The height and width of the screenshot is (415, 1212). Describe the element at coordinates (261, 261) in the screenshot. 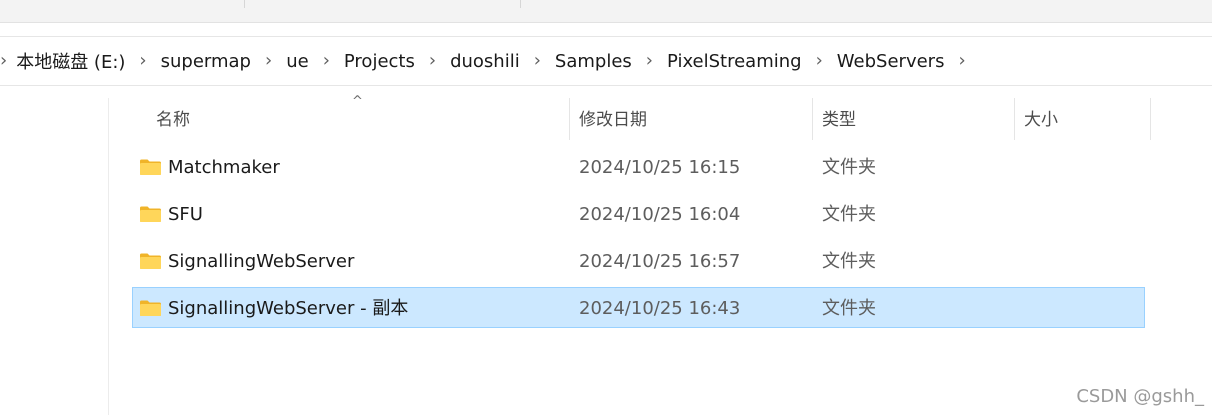

I see `file-name: SignallingWebServer` at that location.